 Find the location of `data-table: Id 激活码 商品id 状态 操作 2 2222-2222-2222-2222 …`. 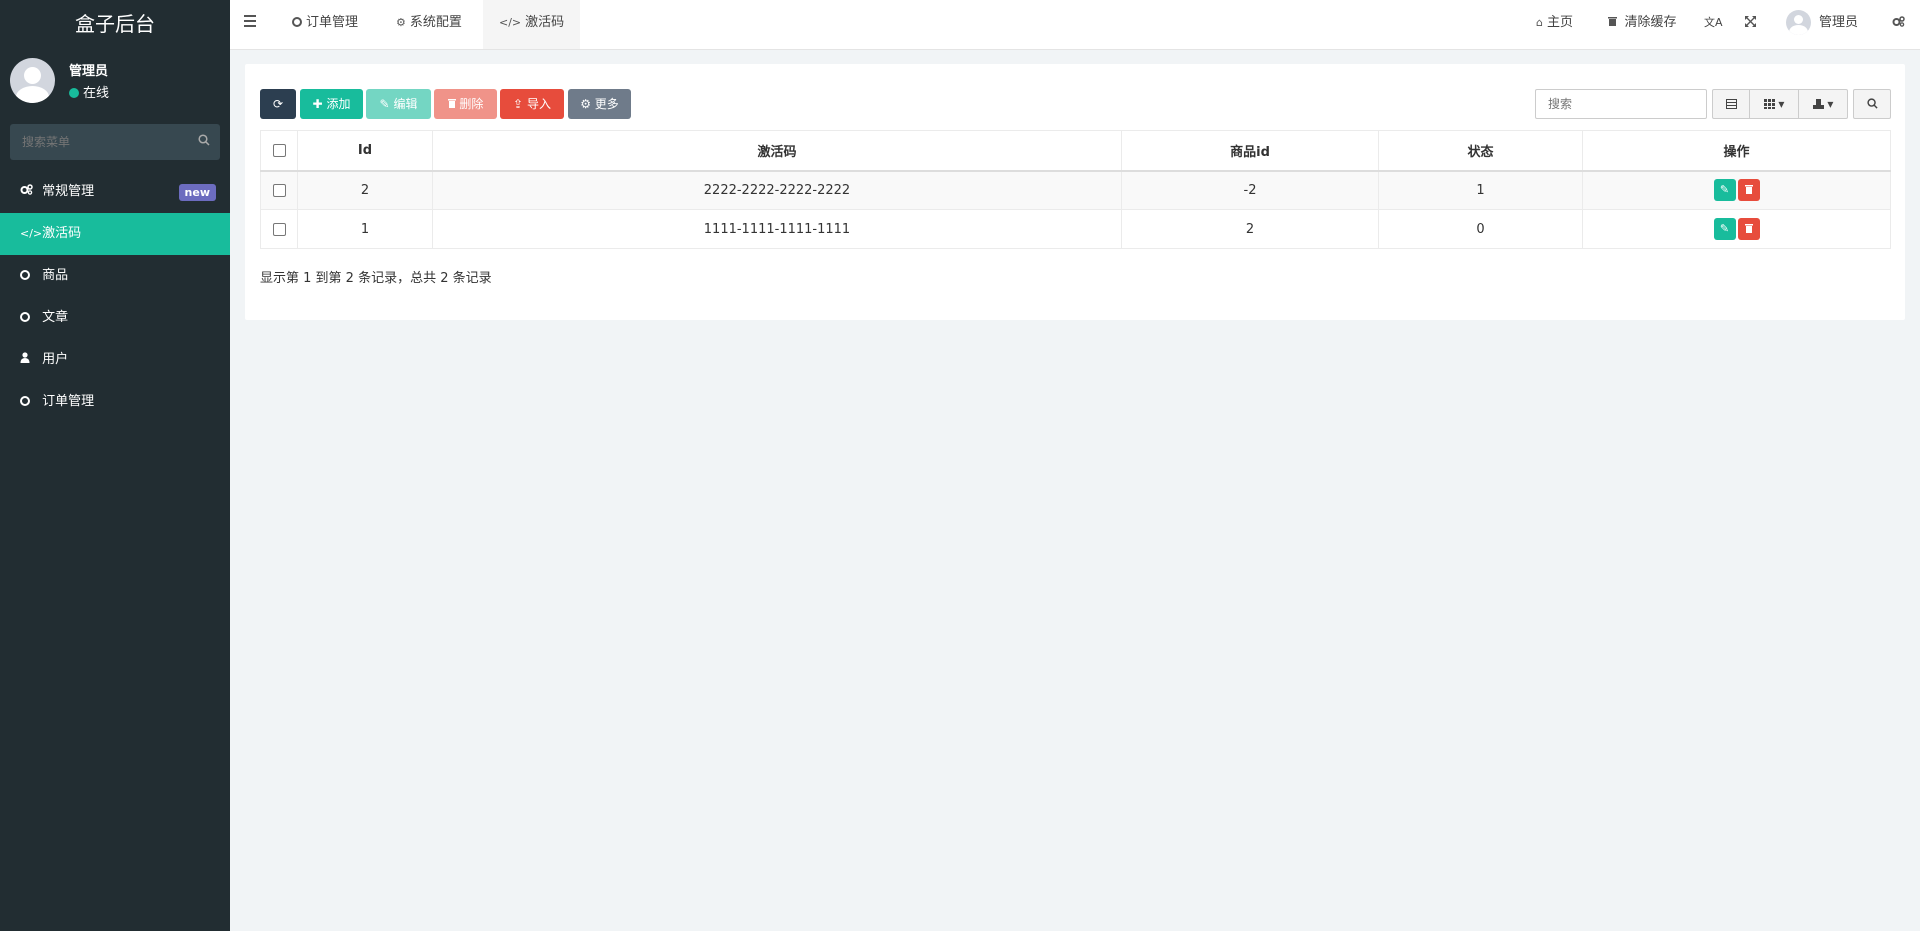

data-table: Id 激活码 商品id 状态 操作 2 2222-2222-2222-2222 … is located at coordinates (1075, 189).